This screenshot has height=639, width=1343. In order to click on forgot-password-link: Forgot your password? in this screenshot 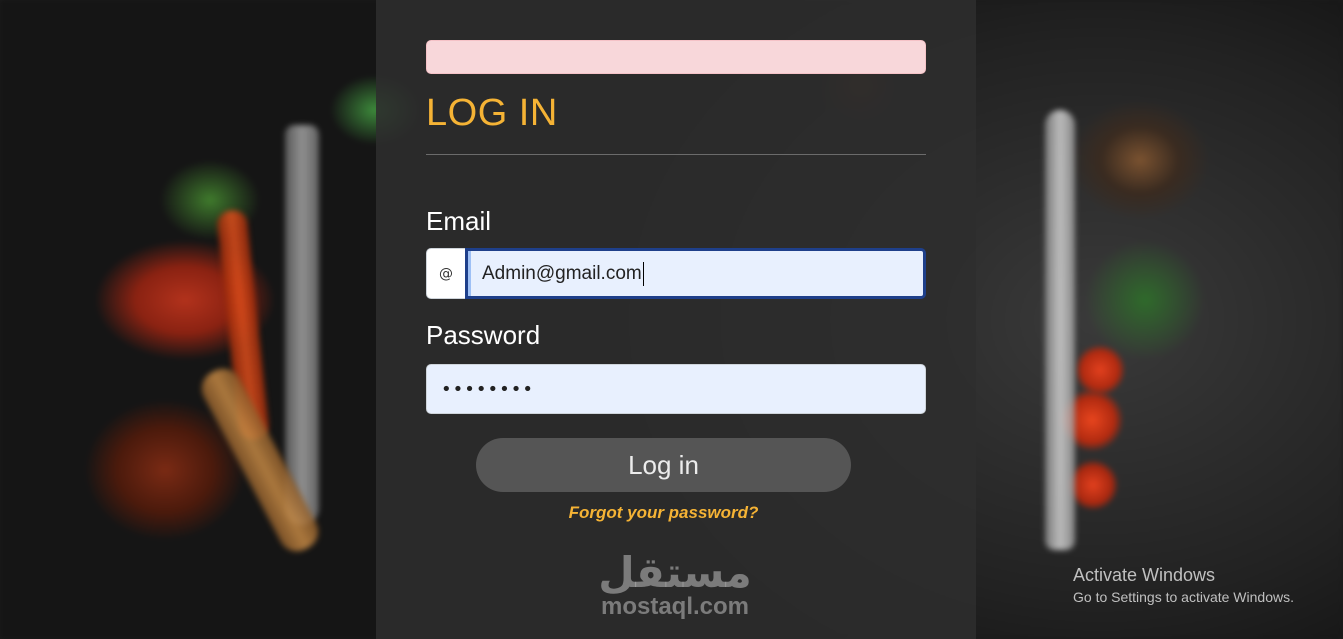, I will do `click(663, 513)`.